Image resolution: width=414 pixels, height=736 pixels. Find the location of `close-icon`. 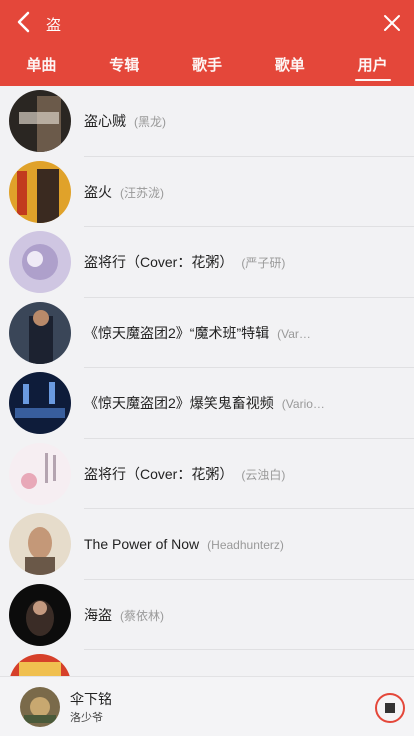

close-icon is located at coordinates (392, 23).